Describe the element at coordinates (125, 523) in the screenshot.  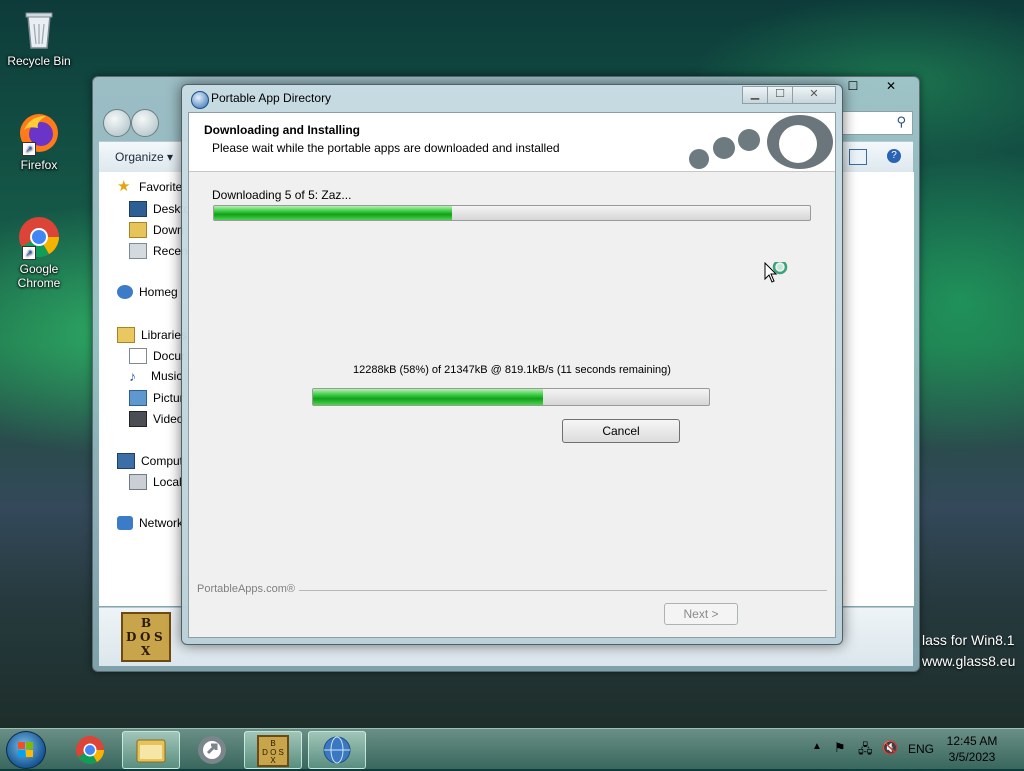
I see `network-icon` at that location.